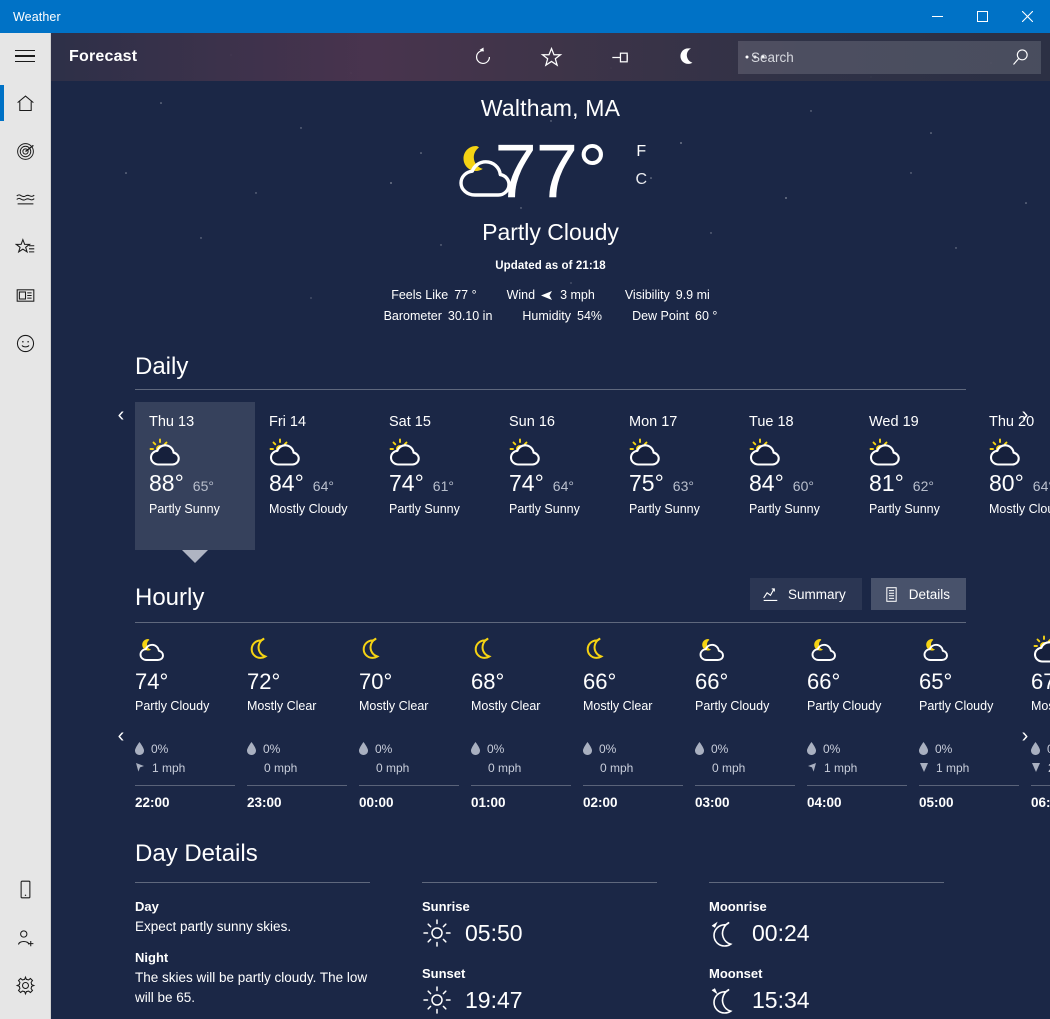 The width and height of the screenshot is (1050, 1019). I want to click on hourly-details-button: Details, so click(918, 594).